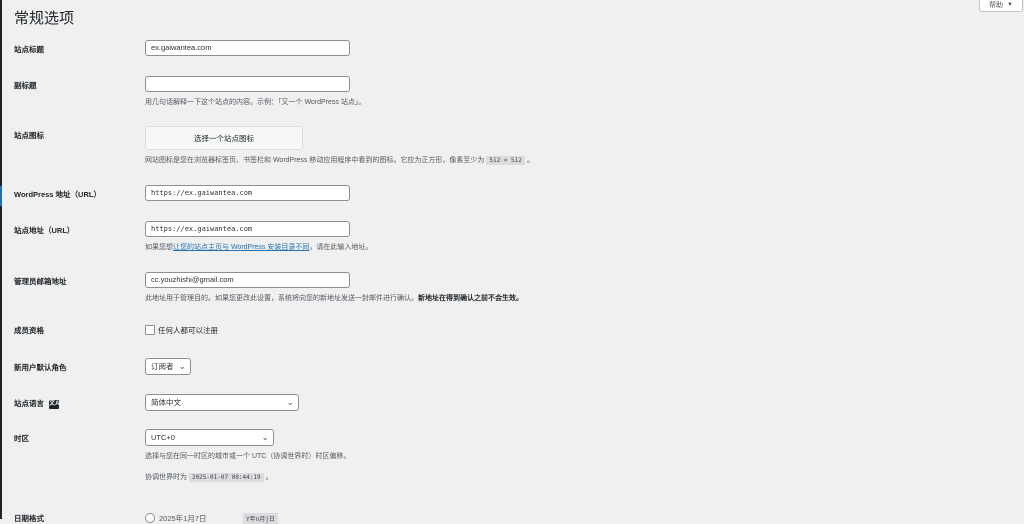  What do you see at coordinates (247, 84) in the screenshot?
I see `tagline-input` at bounding box center [247, 84].